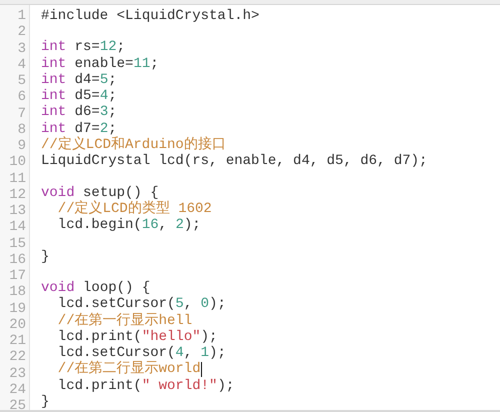  What do you see at coordinates (17, 162) in the screenshot?
I see `line-number: 10` at bounding box center [17, 162].